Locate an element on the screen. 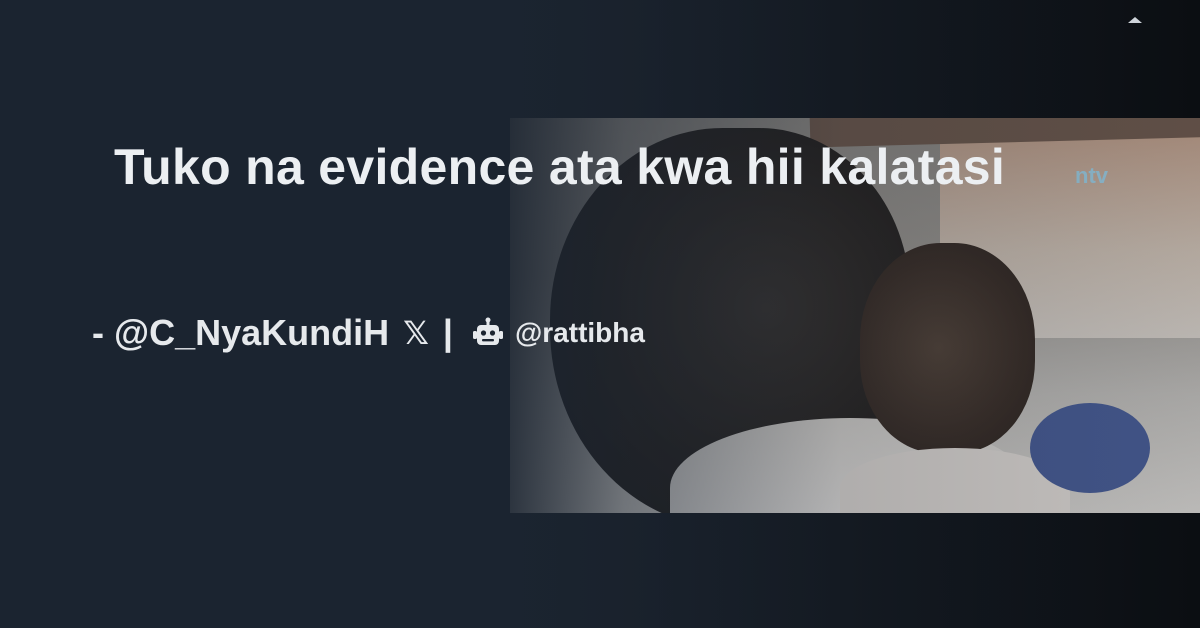  tweet-headline: Tuko na evidence ata kwa hii kalatasi is located at coordinates (560, 167).